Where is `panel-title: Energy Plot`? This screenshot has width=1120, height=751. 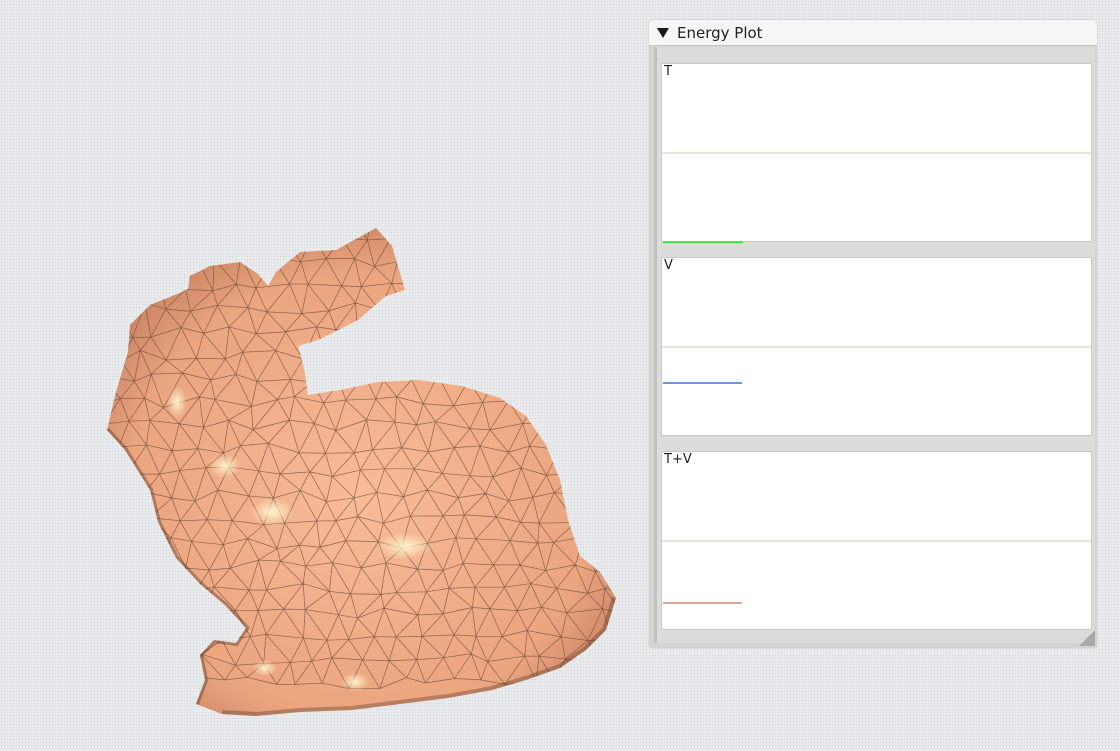
panel-title: Energy Plot is located at coordinates (720, 32).